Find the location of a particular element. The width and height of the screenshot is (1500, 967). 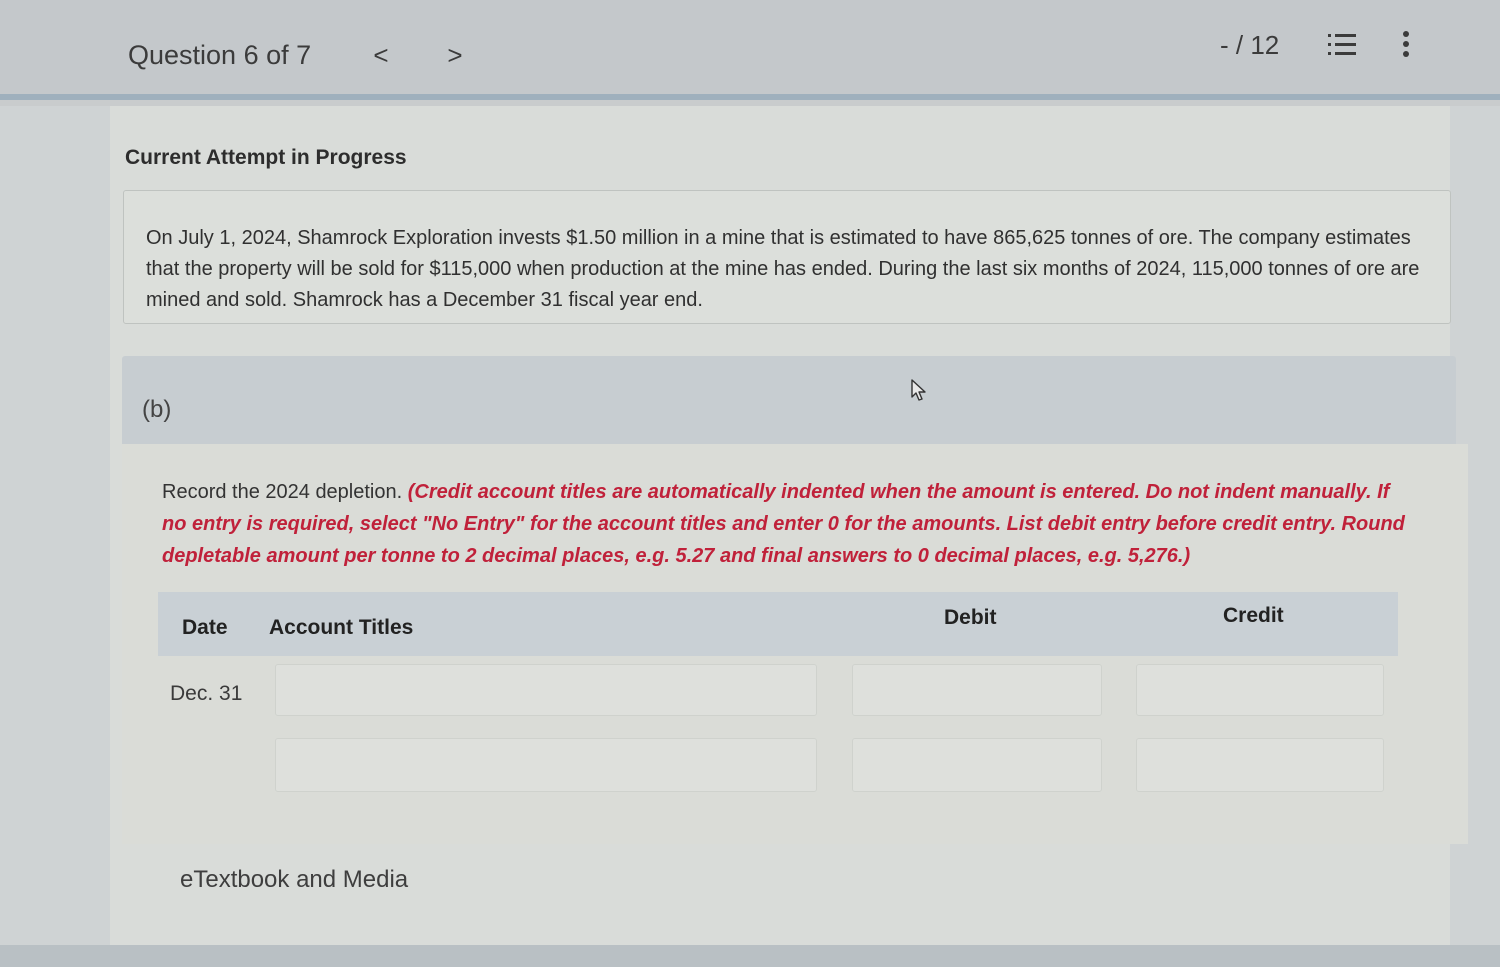

row-1-date: Dec. 31 is located at coordinates (206, 693).